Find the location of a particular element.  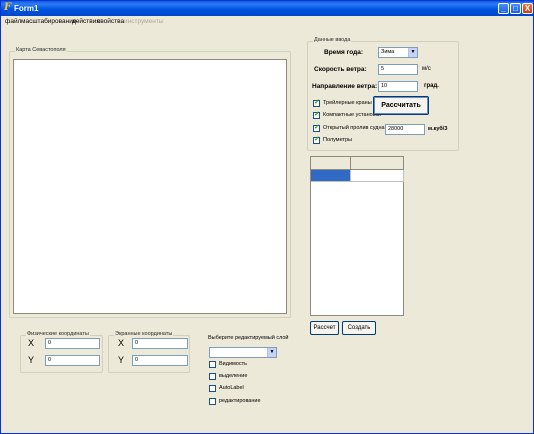

checkbox-visibility is located at coordinates (212, 364).